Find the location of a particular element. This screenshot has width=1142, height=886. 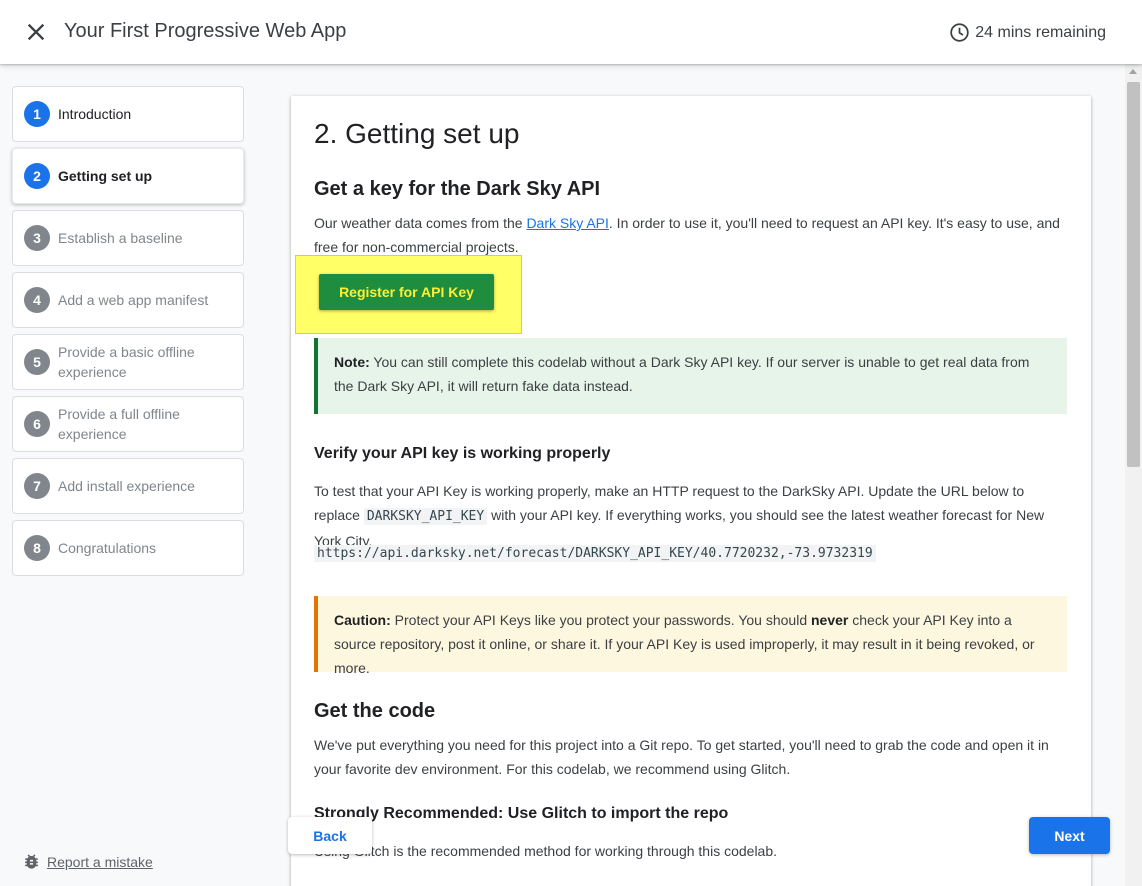

step-establish-baseline: 3 Establish a baseline is located at coordinates (128, 238).